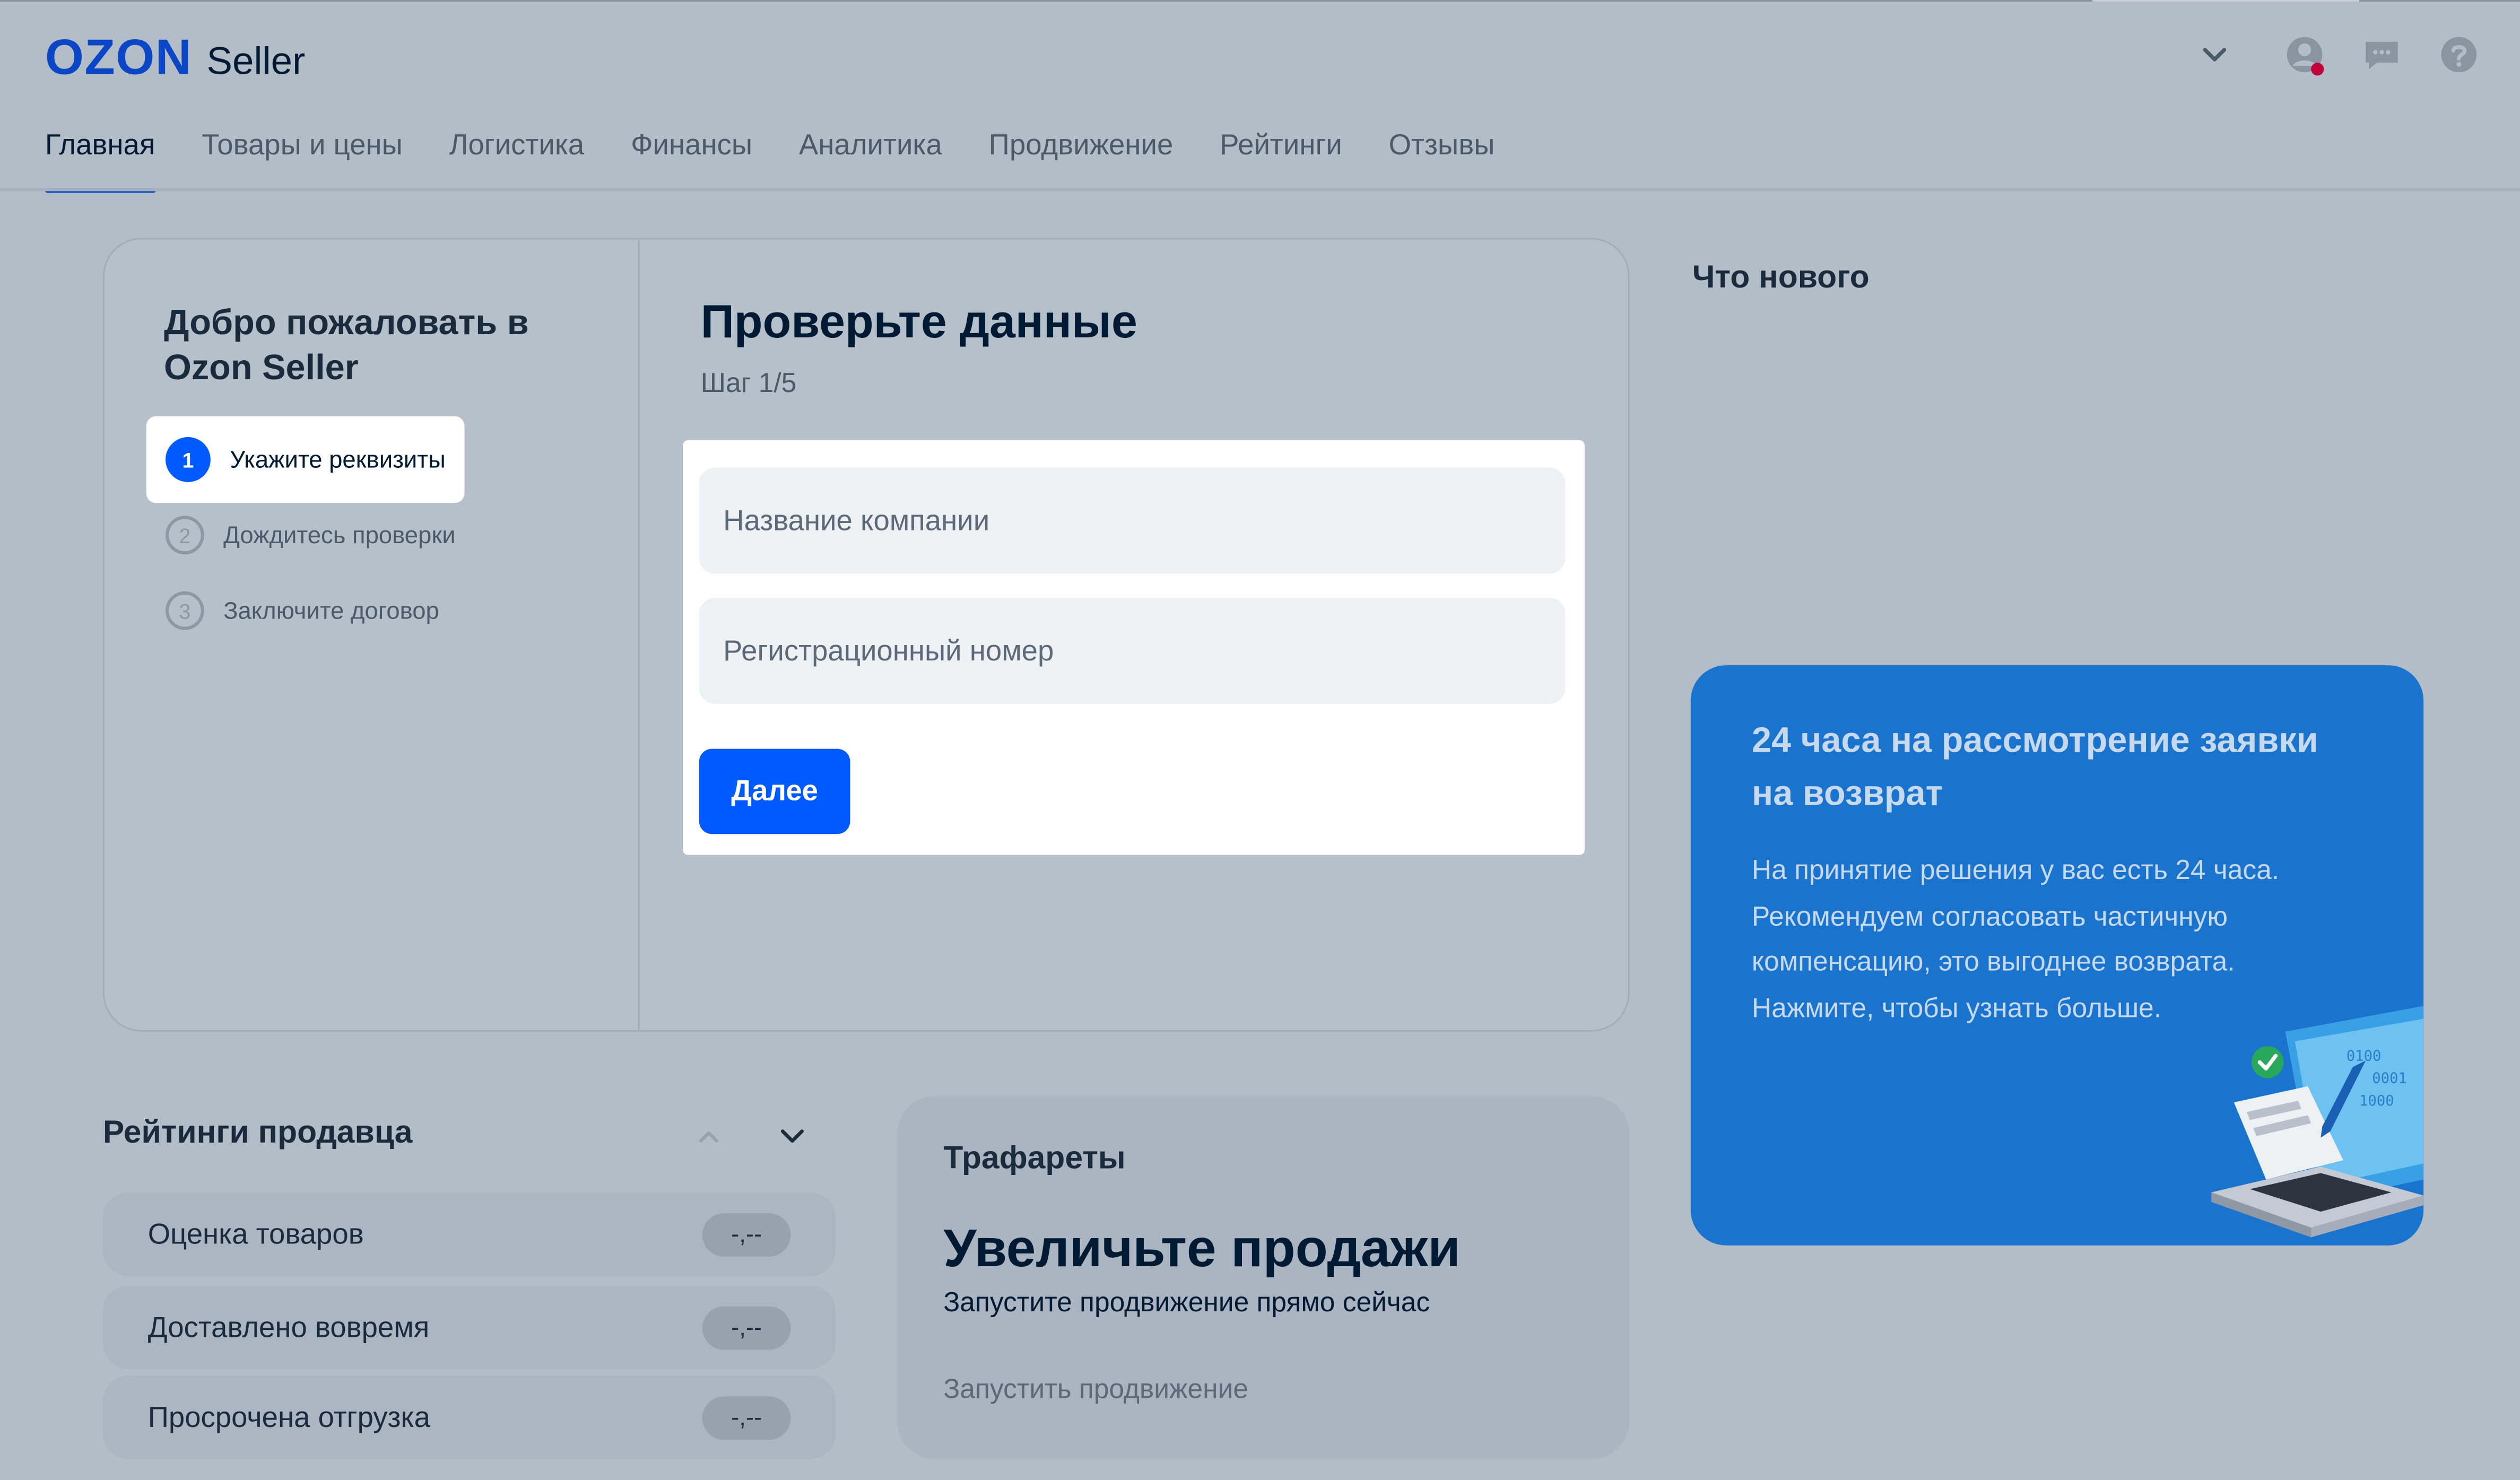 This screenshot has height=1480, width=2520. Describe the element at coordinates (692, 160) in the screenshot. I see `tab-finance: Финансы` at that location.